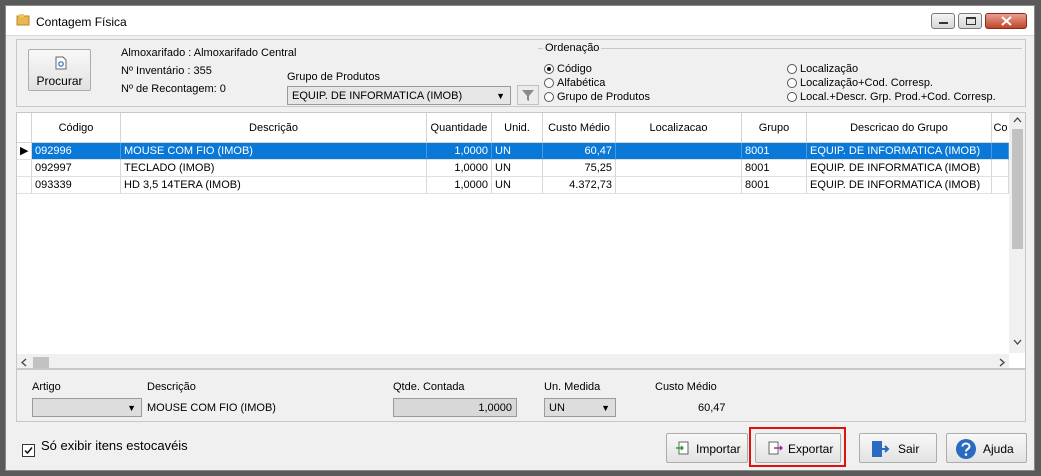 The image size is (1041, 476). Describe the element at coordinates (517, 128) in the screenshot. I see `col-unid: Unid.` at that location.